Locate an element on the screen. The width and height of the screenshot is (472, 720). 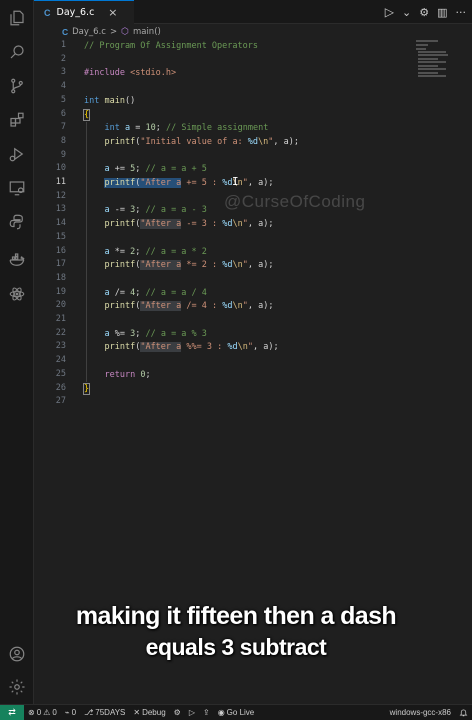
debug-indicator: ✕ Debug is located at coordinates (149, 712).